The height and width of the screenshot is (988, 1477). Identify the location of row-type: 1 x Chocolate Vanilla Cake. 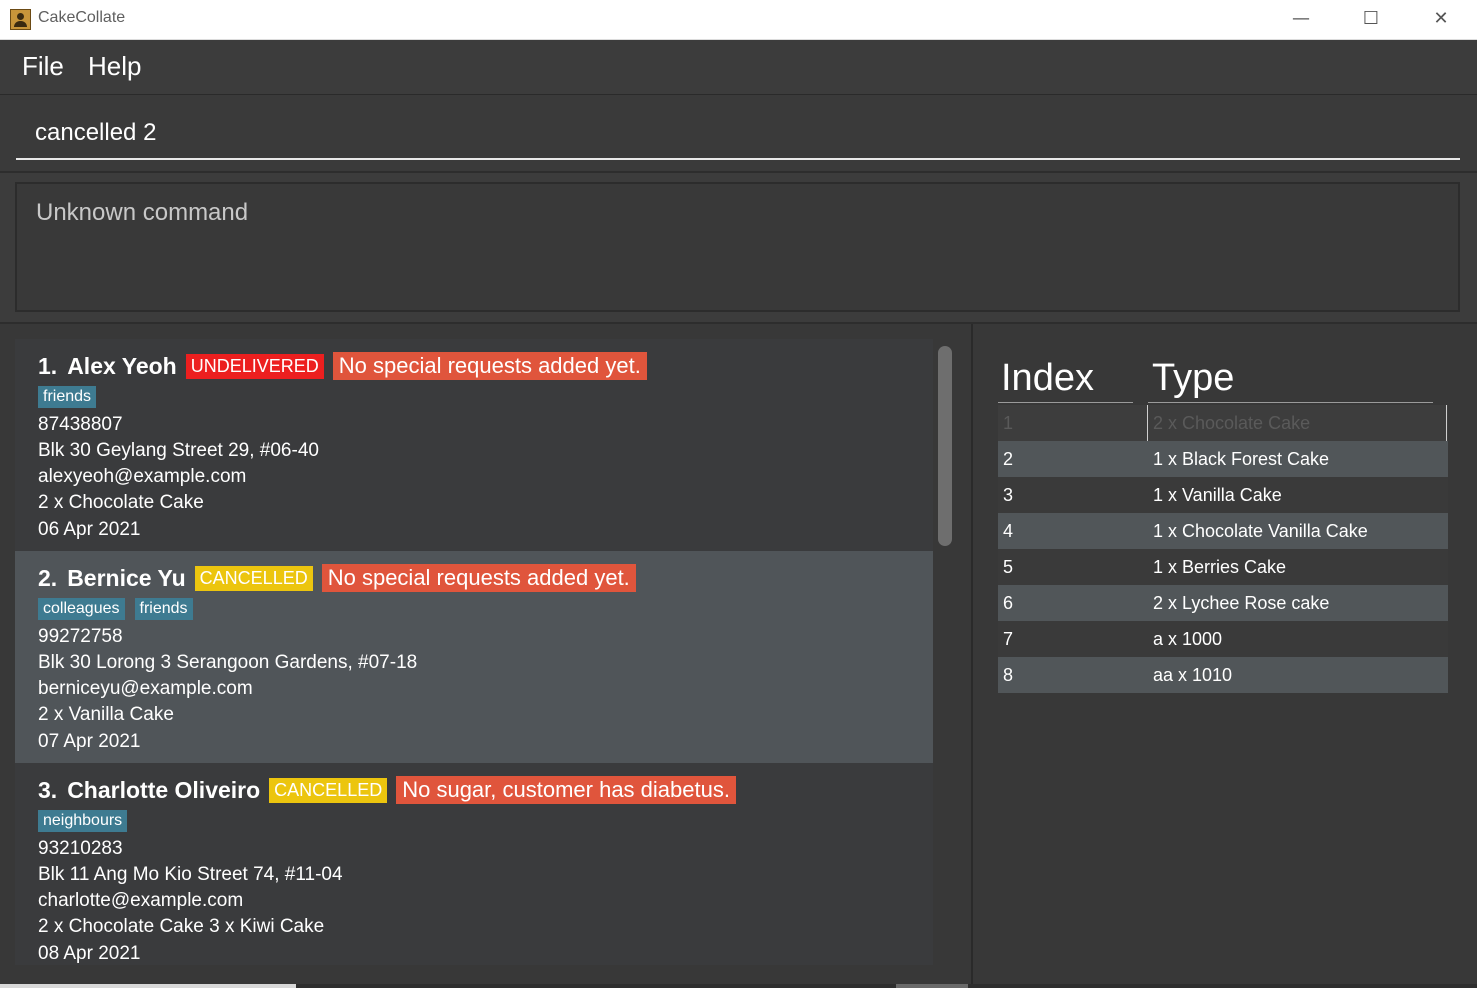
(1260, 531).